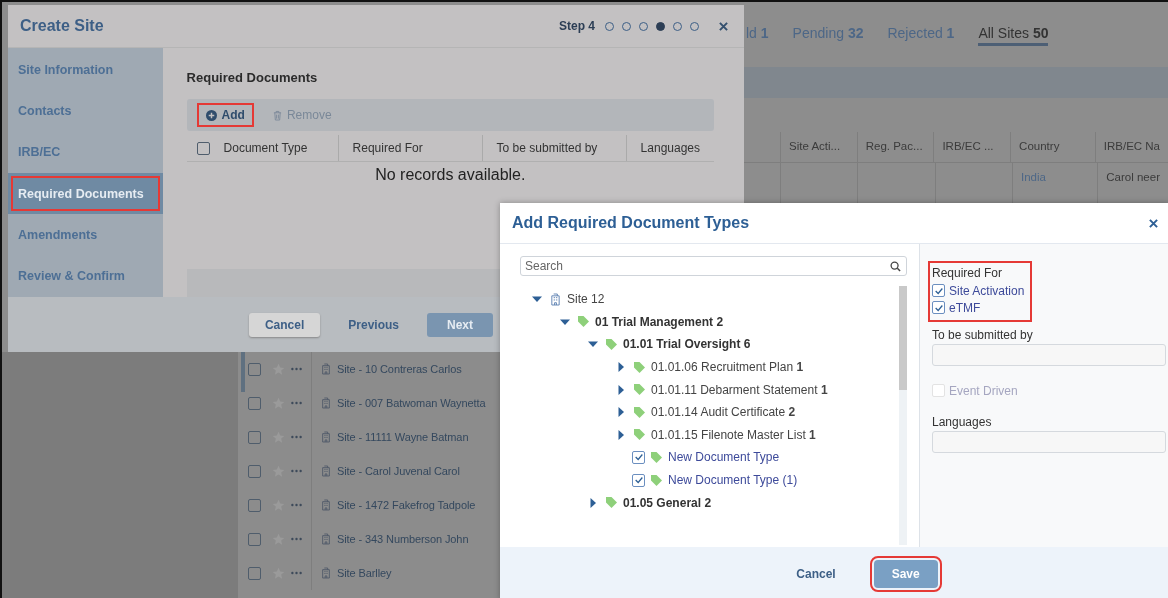 The image size is (1168, 598). Describe the element at coordinates (631, 223) in the screenshot. I see `dialog-title: Add Required Document Types` at that location.